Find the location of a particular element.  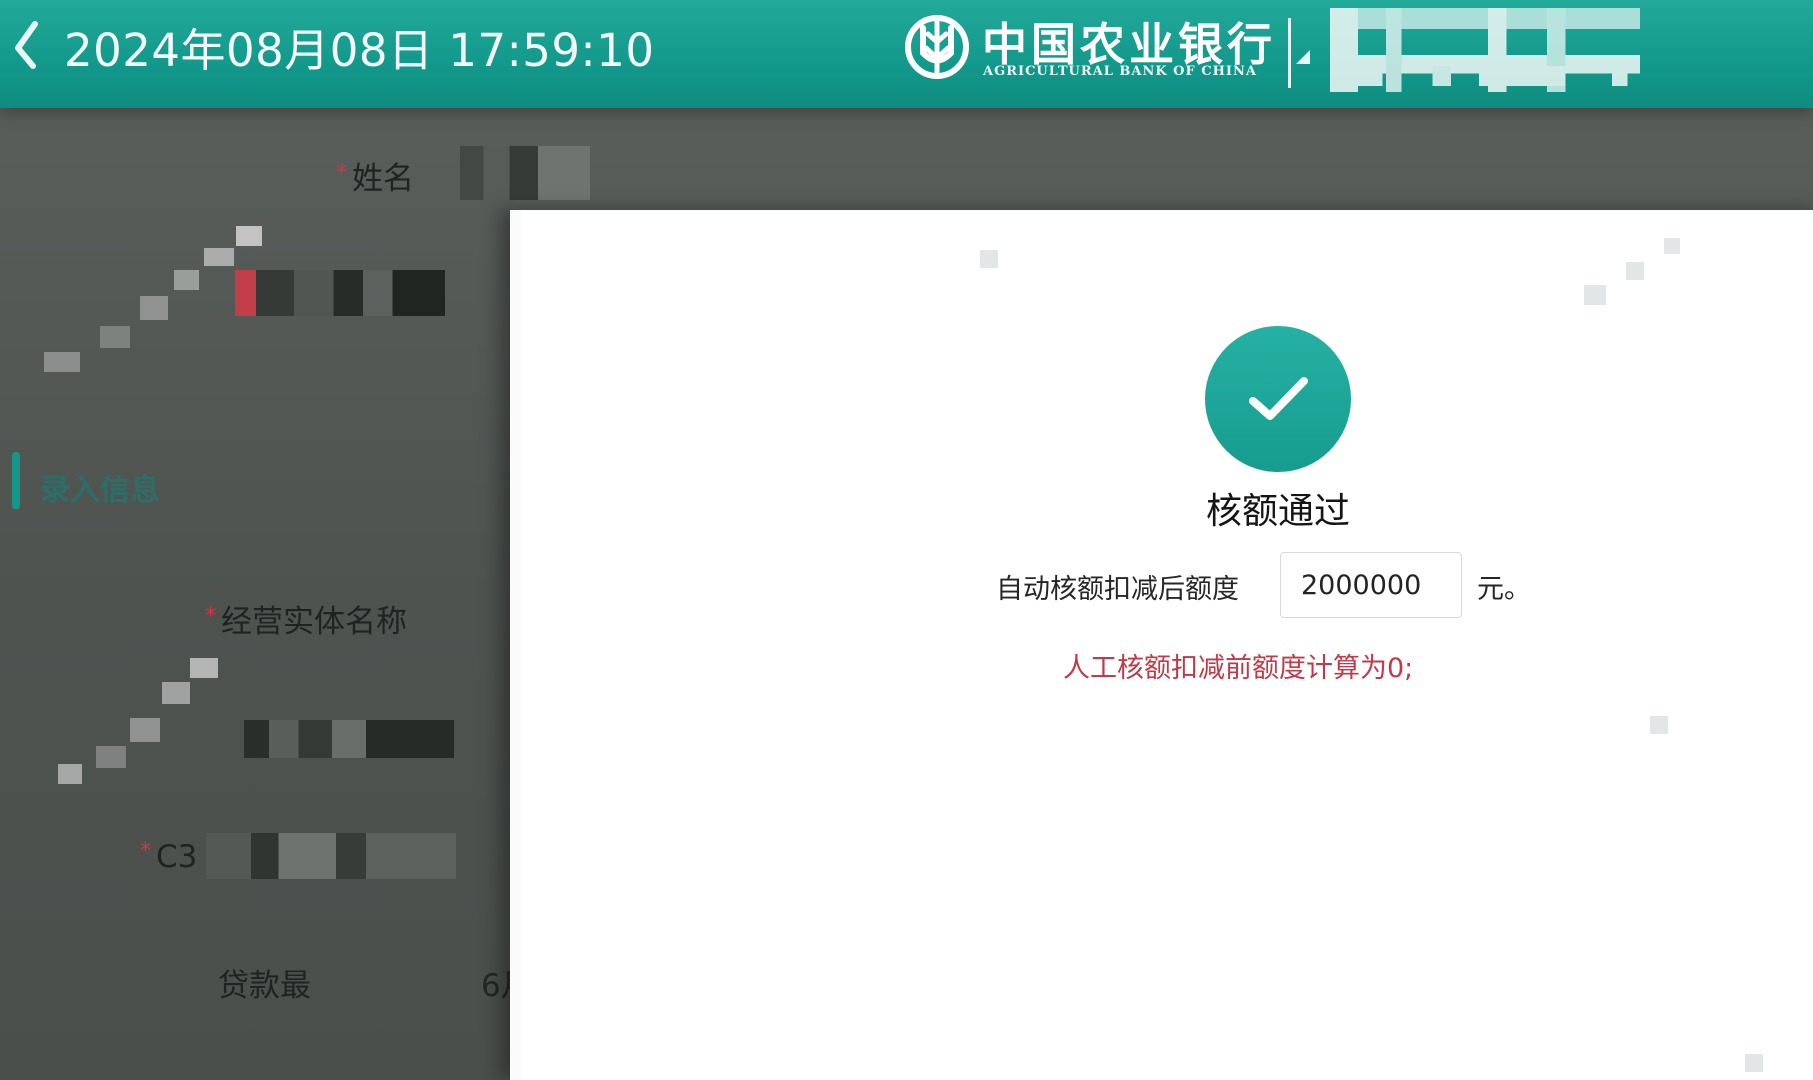

form-field-c3: * C3 is located at coordinates (169, 857).